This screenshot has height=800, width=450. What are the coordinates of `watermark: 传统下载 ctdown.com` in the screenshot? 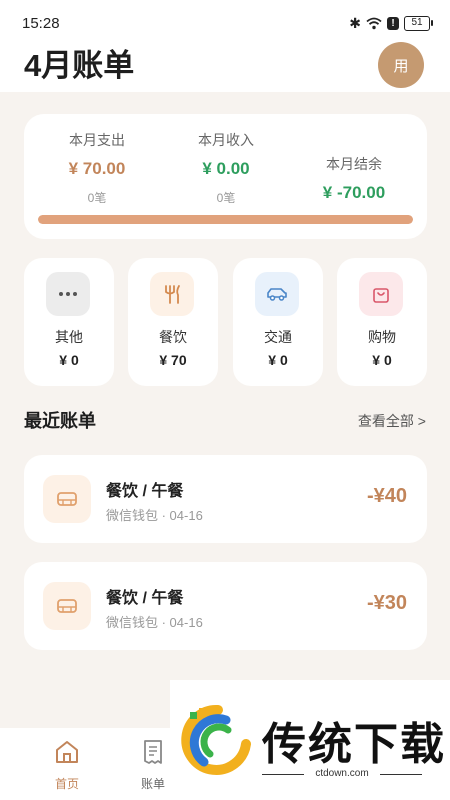 It's located at (310, 740).